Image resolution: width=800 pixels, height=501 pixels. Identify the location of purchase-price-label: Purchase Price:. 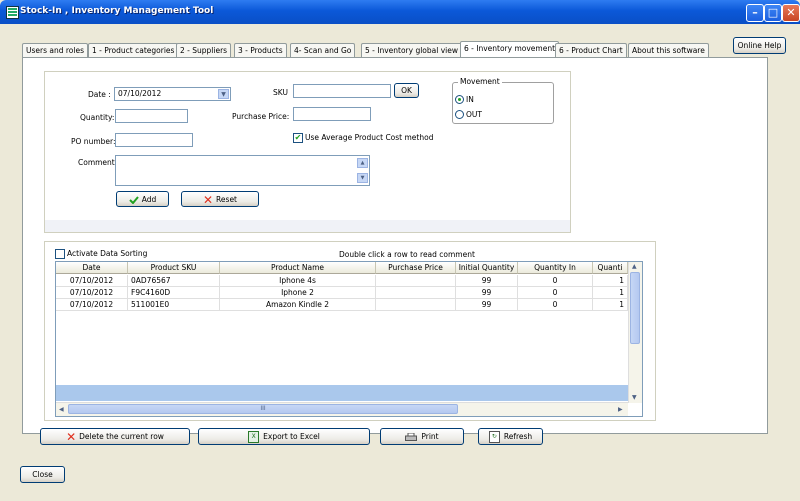
(261, 116).